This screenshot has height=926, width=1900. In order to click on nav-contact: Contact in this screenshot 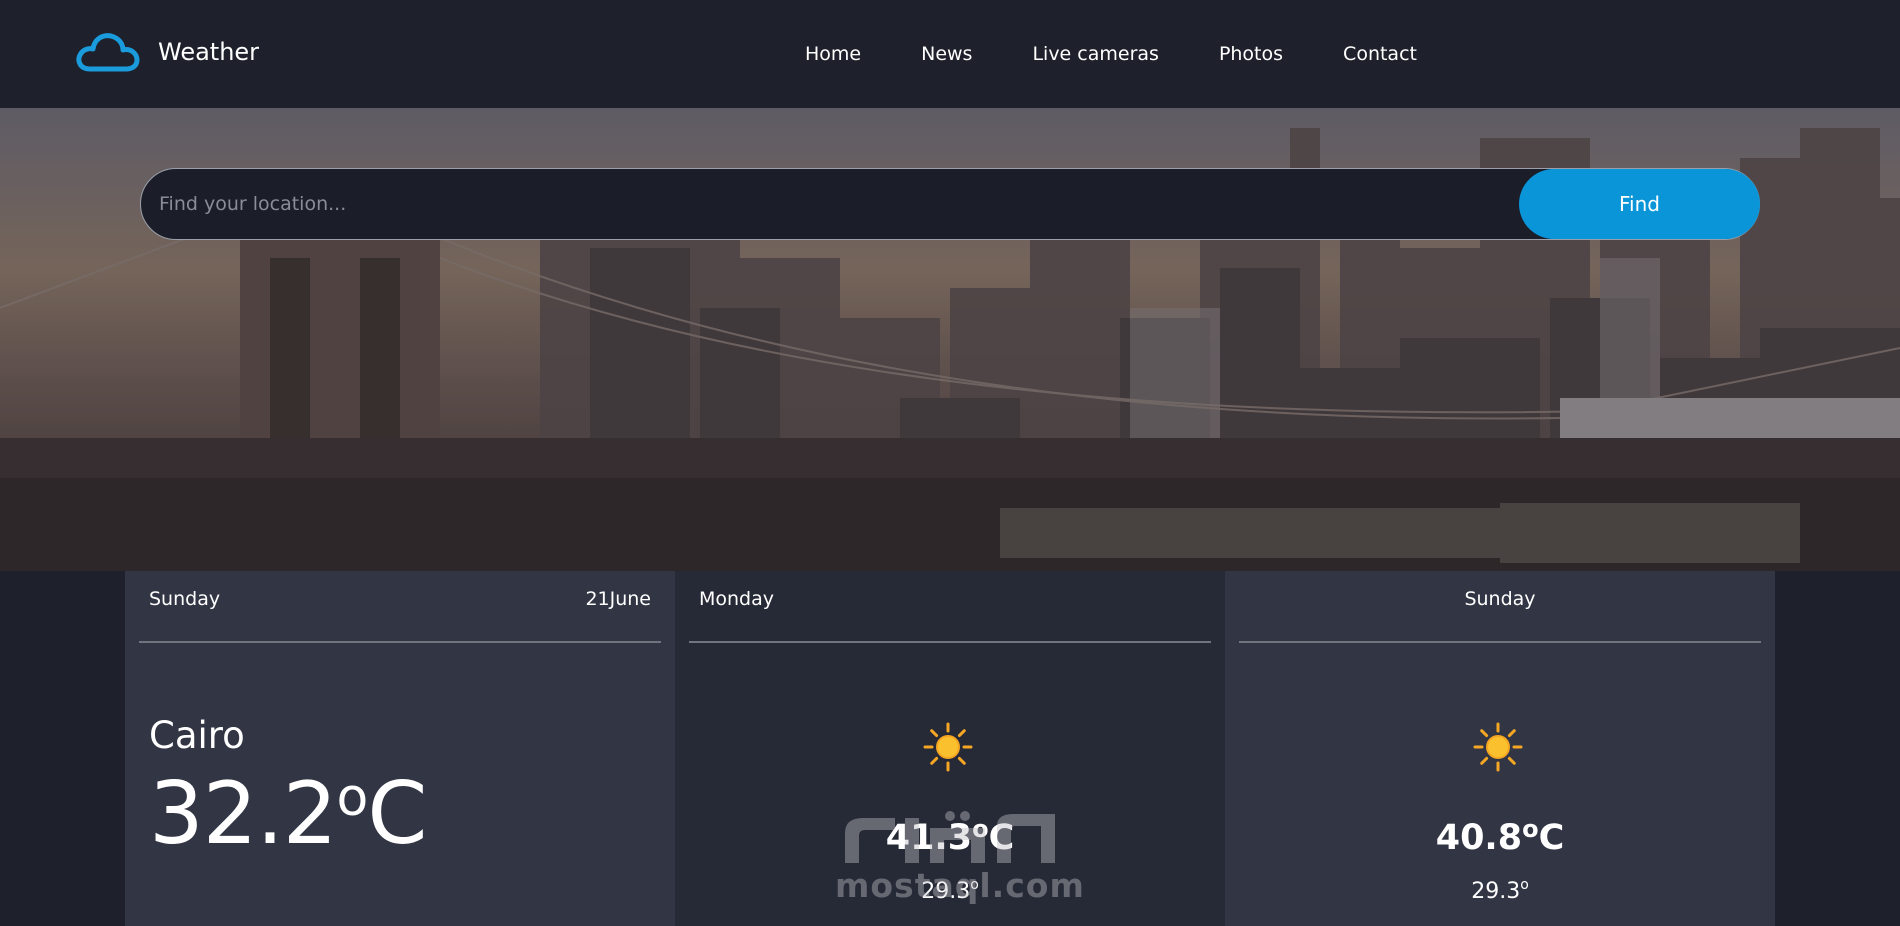, I will do `click(1380, 54)`.